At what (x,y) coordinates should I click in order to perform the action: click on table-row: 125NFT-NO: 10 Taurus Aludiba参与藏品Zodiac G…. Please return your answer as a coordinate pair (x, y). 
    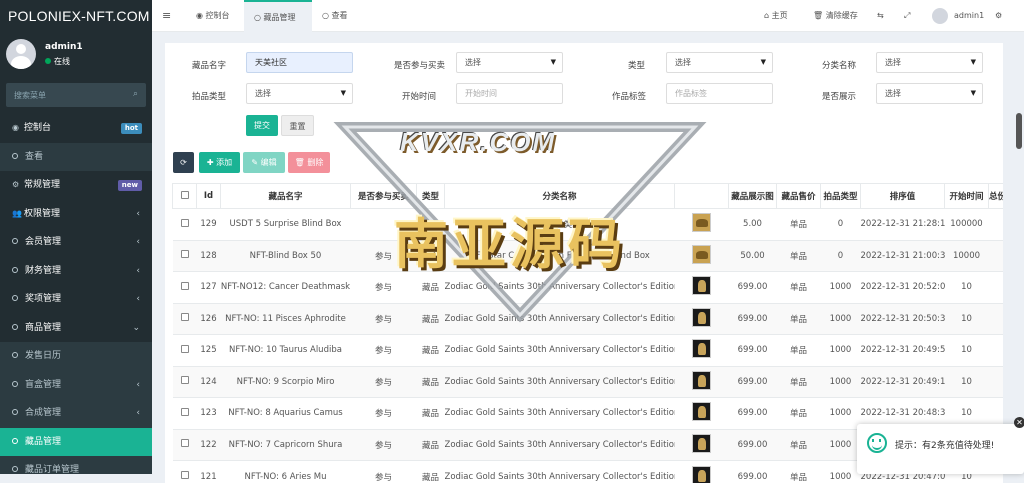
    Looking at the image, I should click on (588, 351).